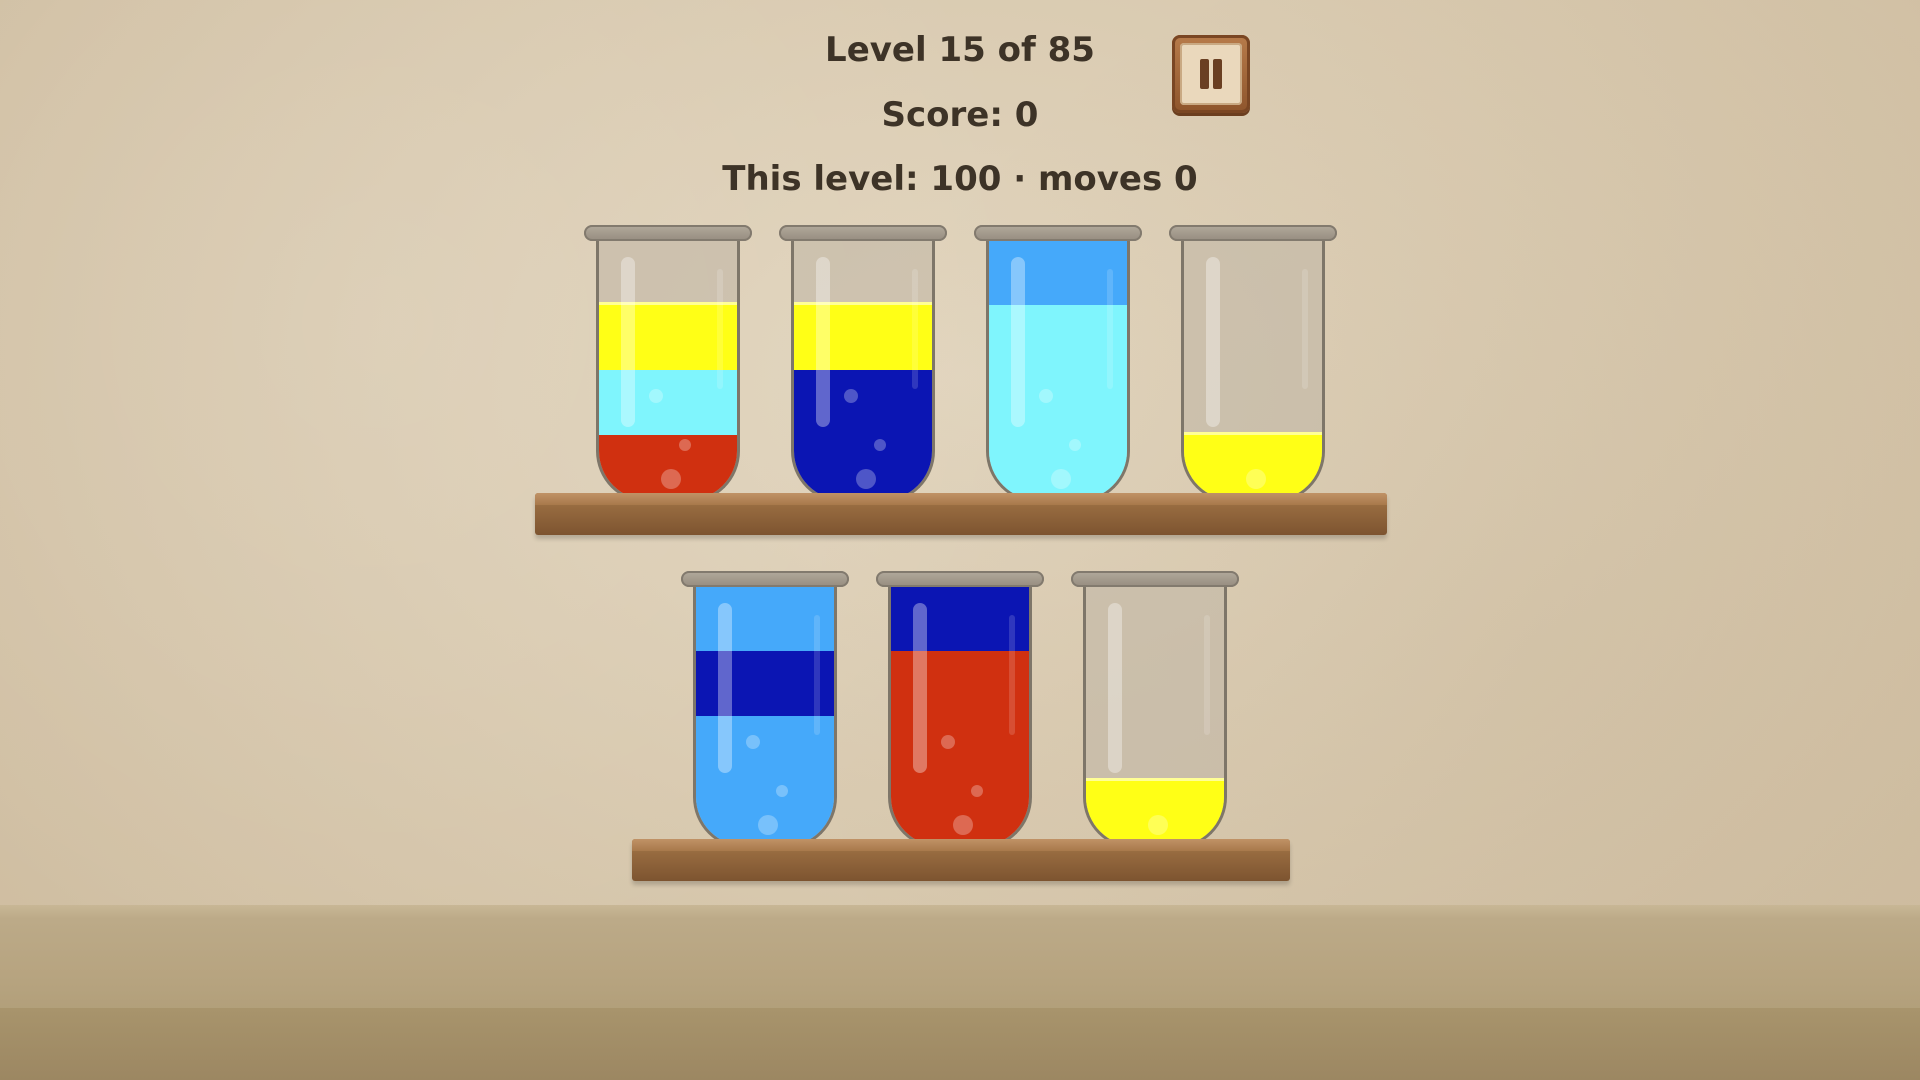 The image size is (1920, 1080). Describe the element at coordinates (1204, 74) in the screenshot. I see `pause-icon-bar-left` at that location.